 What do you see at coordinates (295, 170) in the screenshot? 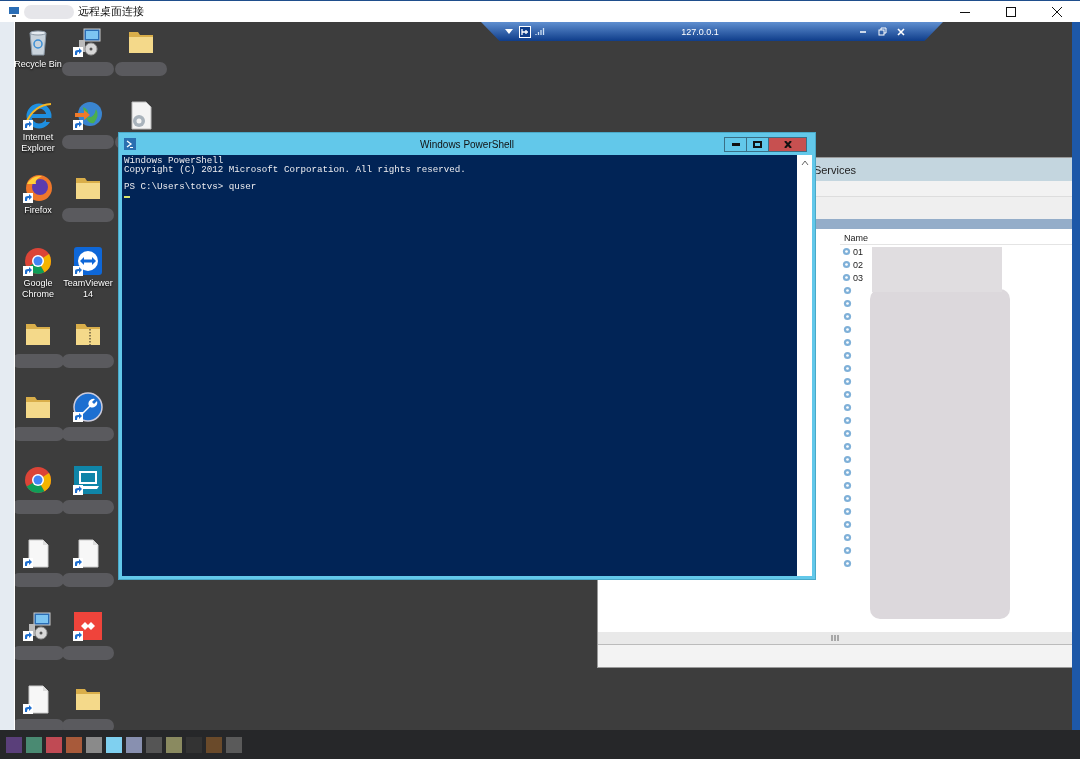
I see `console-line: Copyright (C) 2012 Microsoft Corporation. All rights reserved.` at bounding box center [295, 170].